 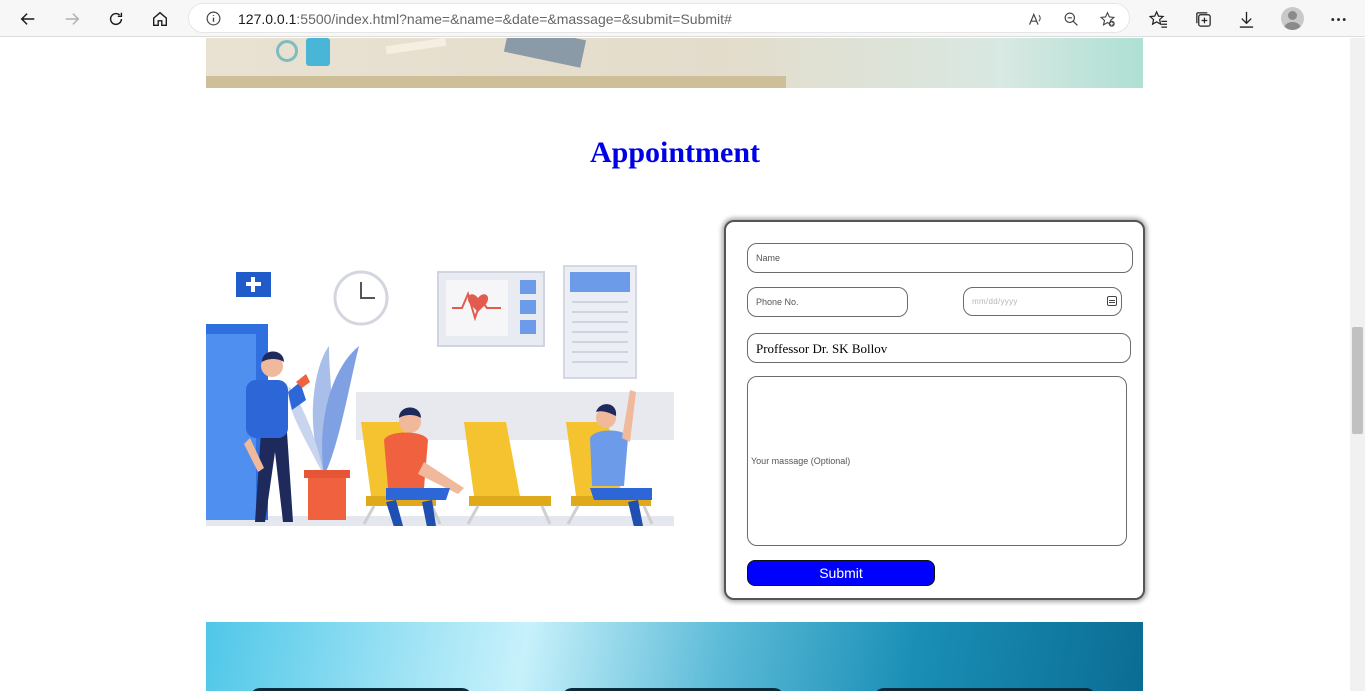 I want to click on submit-button: Submit, so click(x=841, y=573).